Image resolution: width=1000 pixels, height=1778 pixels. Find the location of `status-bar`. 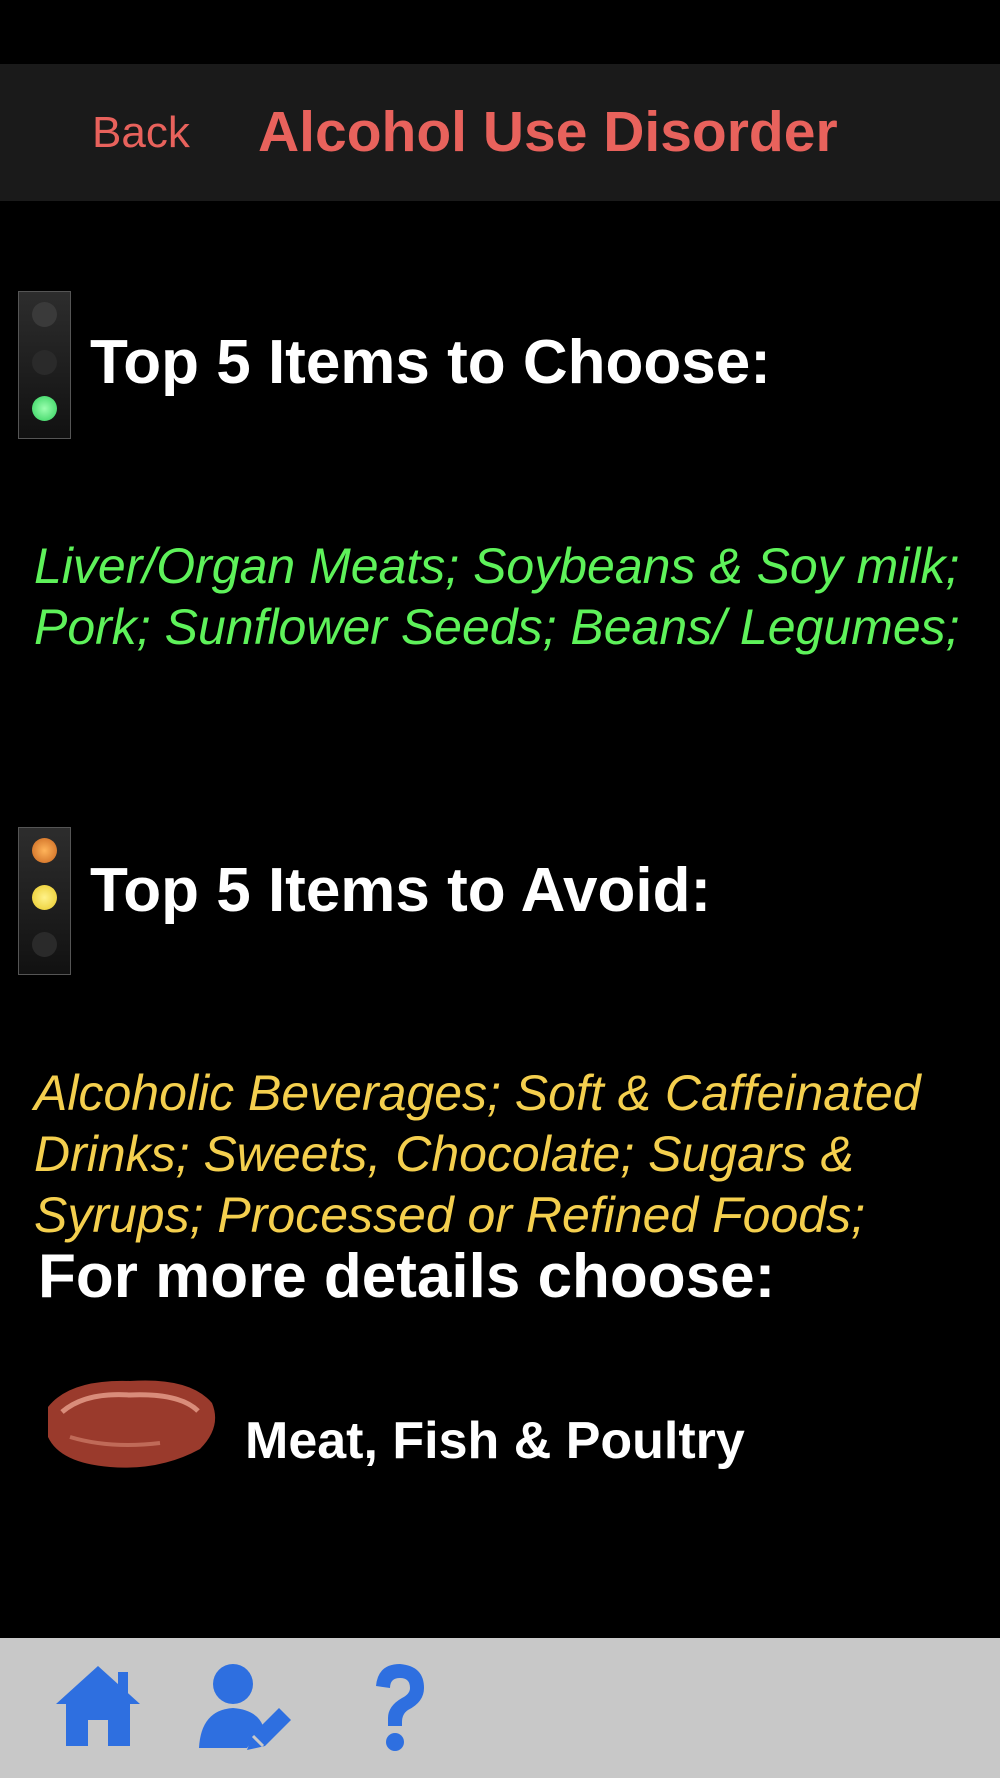

status-bar is located at coordinates (500, 32).